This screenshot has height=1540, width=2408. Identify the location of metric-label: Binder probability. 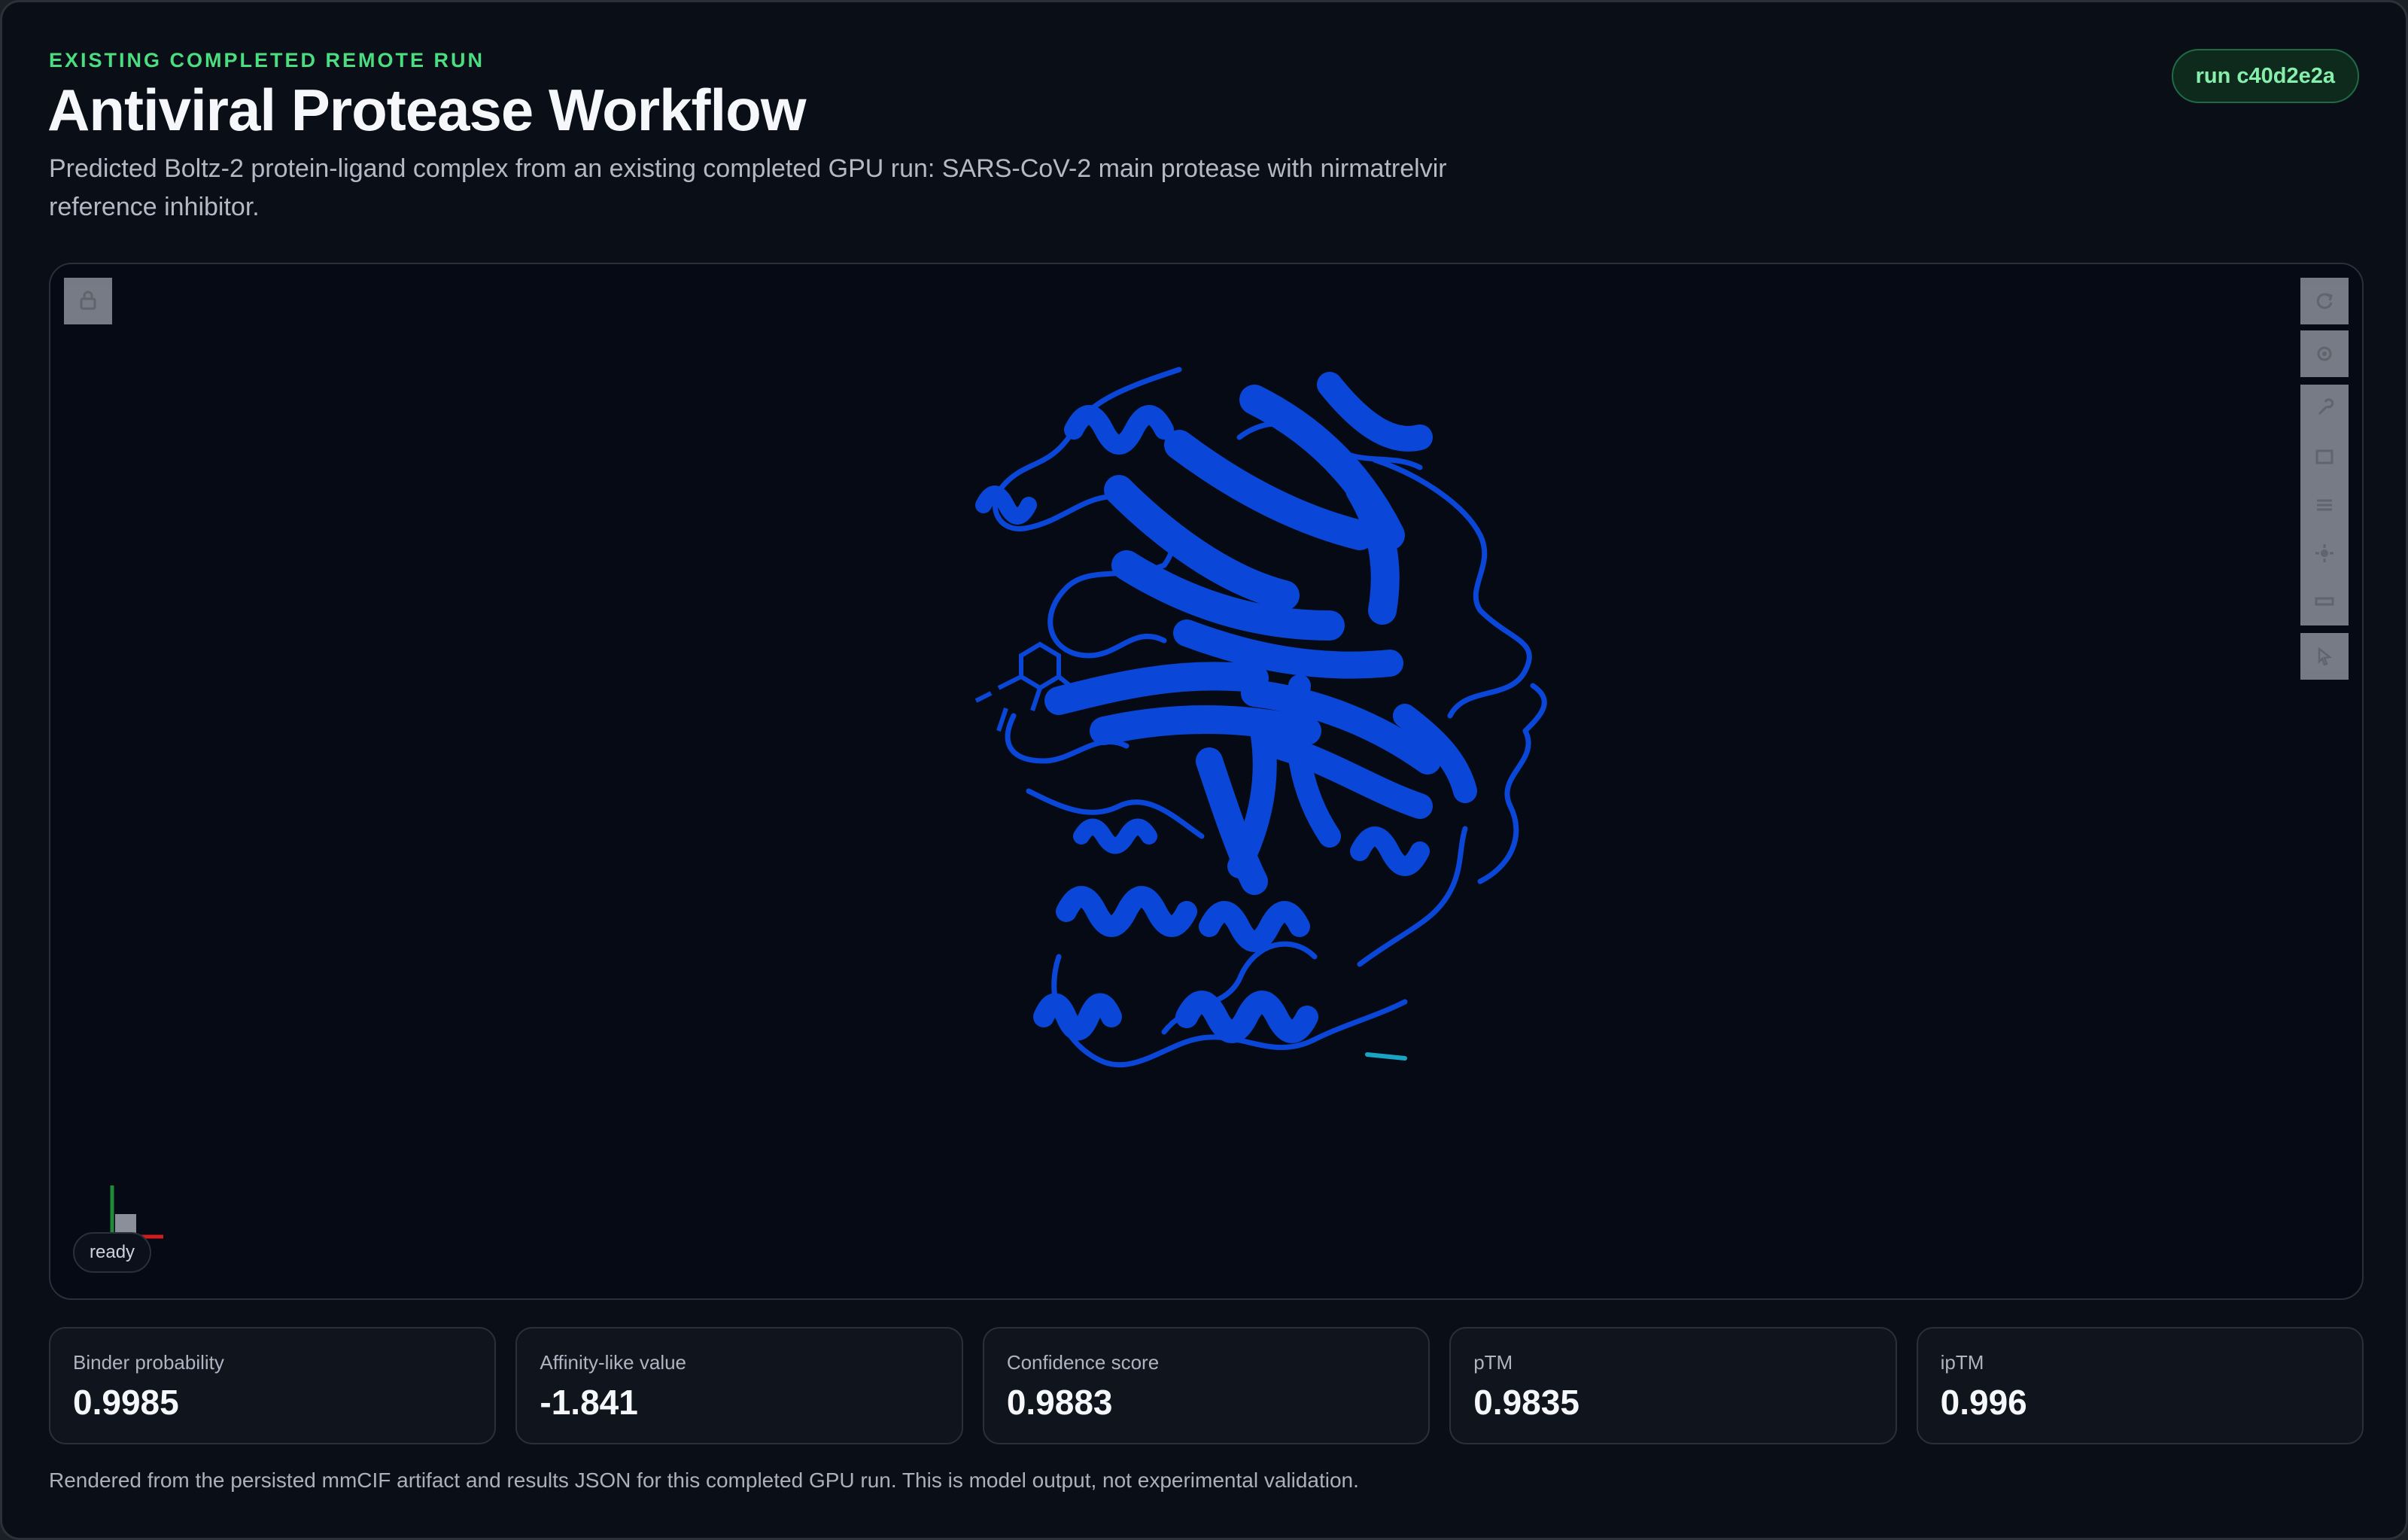
(148, 1362).